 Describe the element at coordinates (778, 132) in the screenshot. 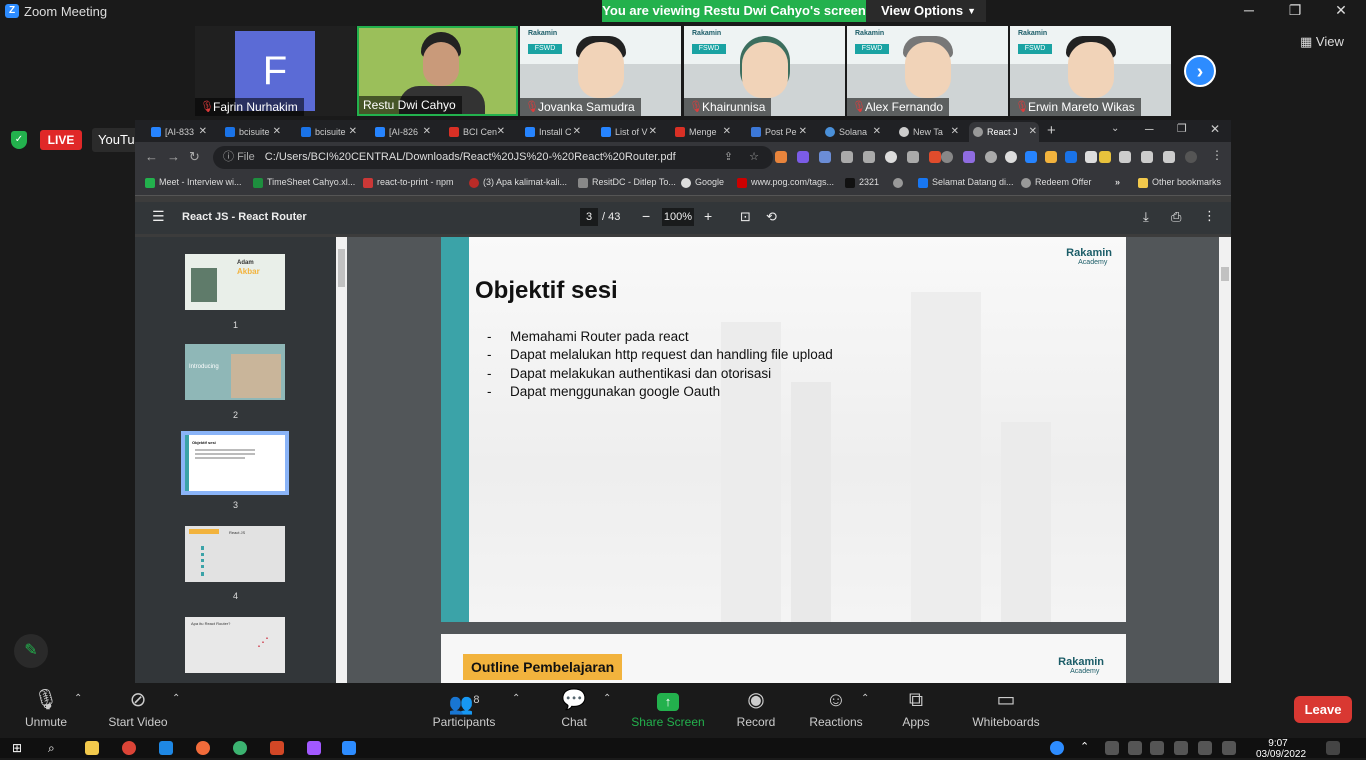

I see `browser-tab: Post Pe ✕` at that location.